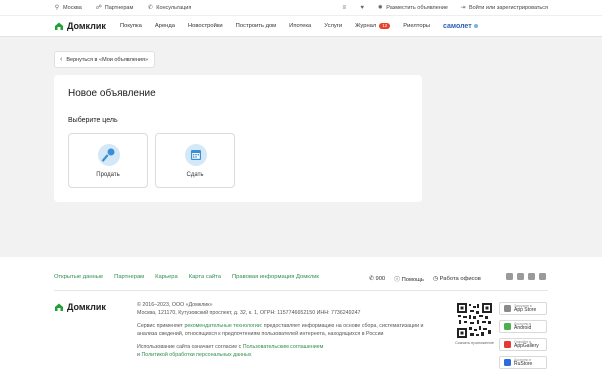 This screenshot has height=391, width=602. What do you see at coordinates (86, 307) in the screenshot?
I see `footer-logo-text: Домклик` at bounding box center [86, 307].